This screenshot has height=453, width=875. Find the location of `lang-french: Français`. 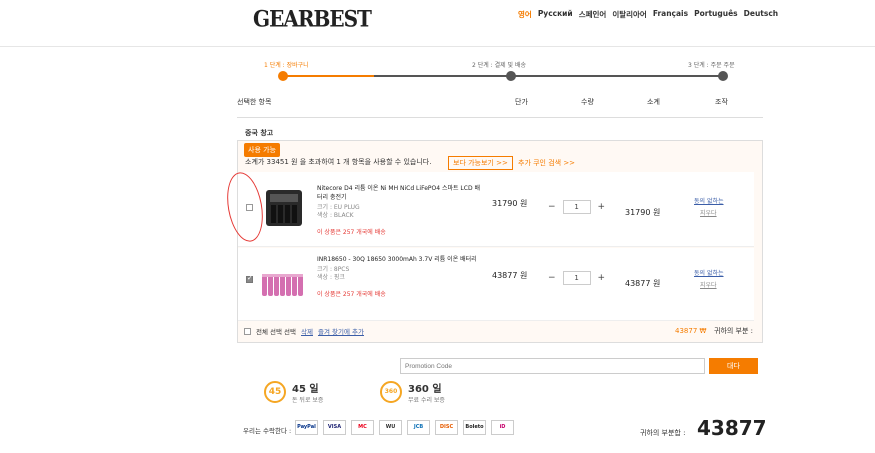

lang-french: Français is located at coordinates (670, 14).